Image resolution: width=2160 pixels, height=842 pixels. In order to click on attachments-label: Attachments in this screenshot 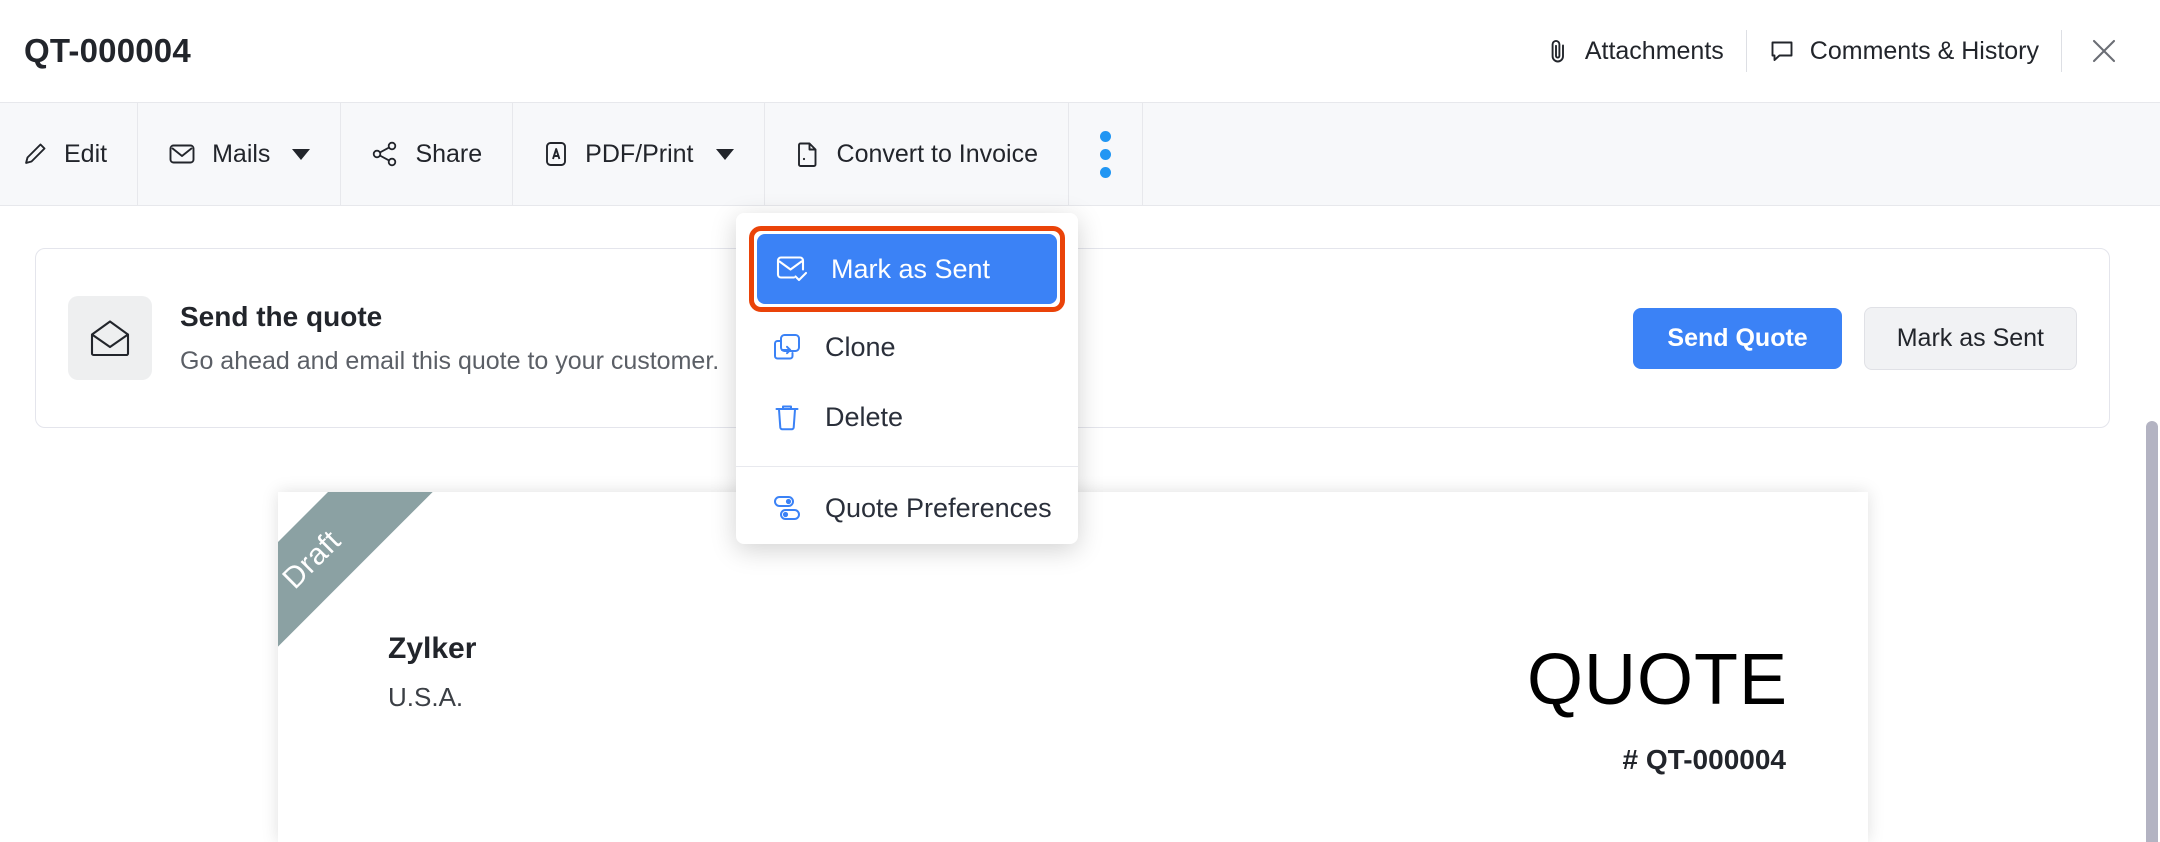, I will do `click(1654, 50)`.